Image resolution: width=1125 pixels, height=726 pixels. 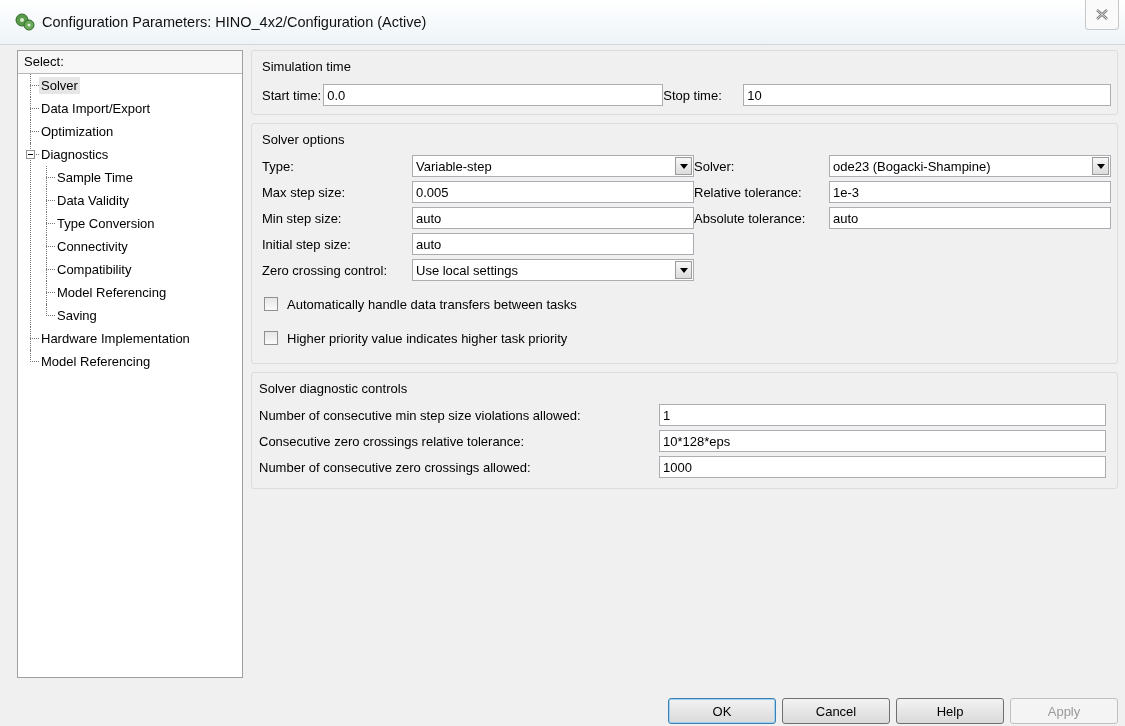 What do you see at coordinates (106, 223) in the screenshot?
I see `tree-item: Type Conversion` at bounding box center [106, 223].